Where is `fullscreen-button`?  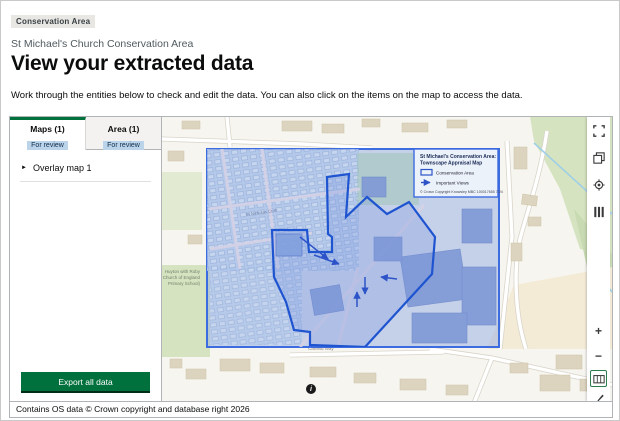
fullscreen-button is located at coordinates (598, 130).